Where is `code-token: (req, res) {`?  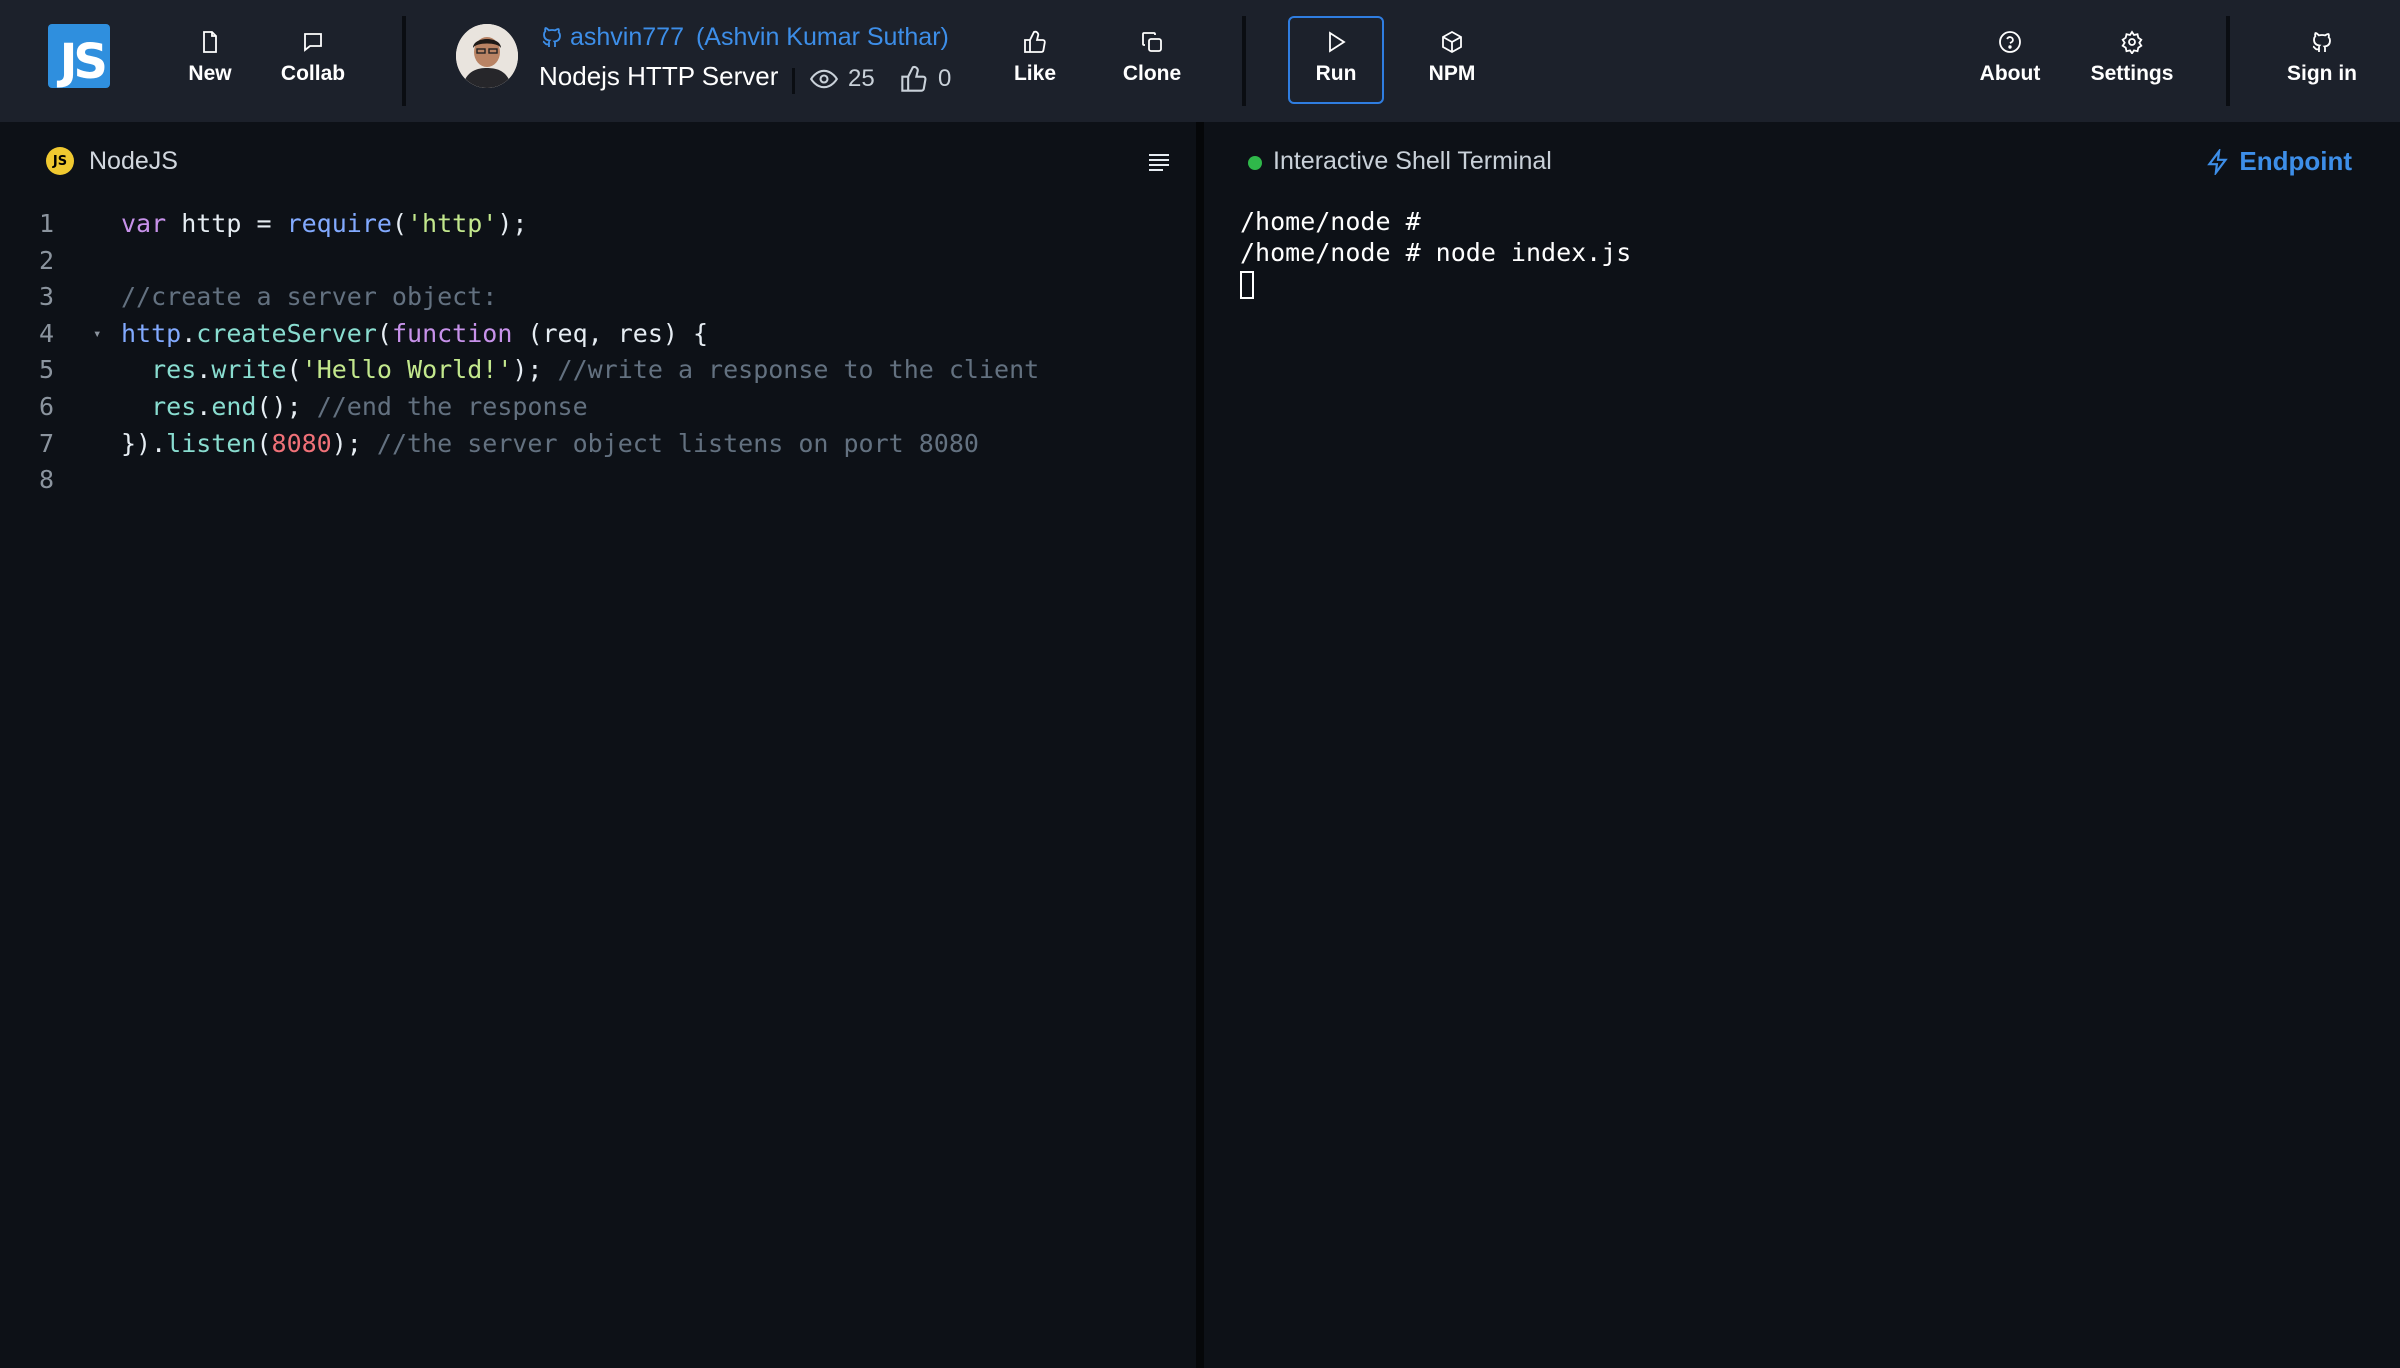 code-token: (req, res) { is located at coordinates (610, 333).